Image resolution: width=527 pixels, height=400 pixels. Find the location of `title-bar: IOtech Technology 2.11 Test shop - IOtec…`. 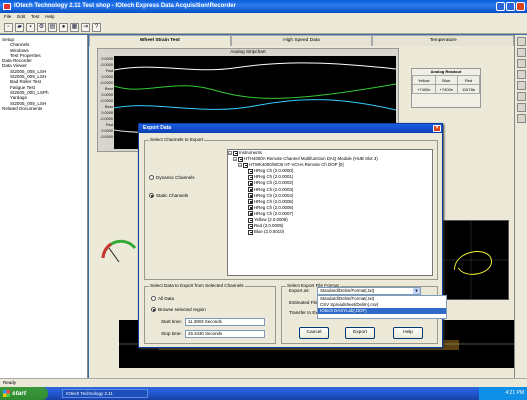

title-bar: IOtech Technology 2.11 Test shop - IOtec… is located at coordinates (263, 6).